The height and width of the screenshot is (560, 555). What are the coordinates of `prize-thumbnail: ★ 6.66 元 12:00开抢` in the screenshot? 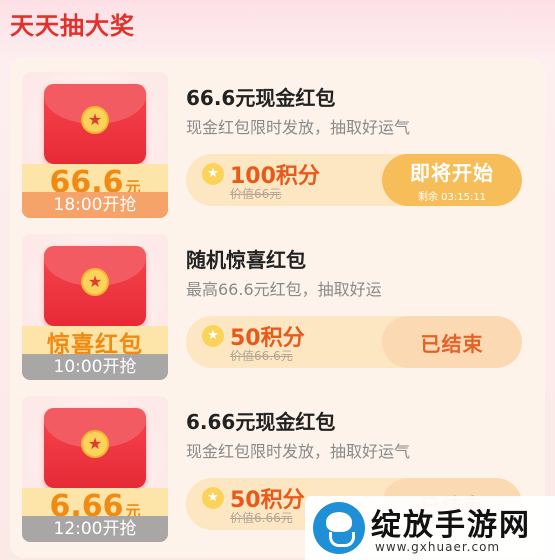 It's located at (95, 469).